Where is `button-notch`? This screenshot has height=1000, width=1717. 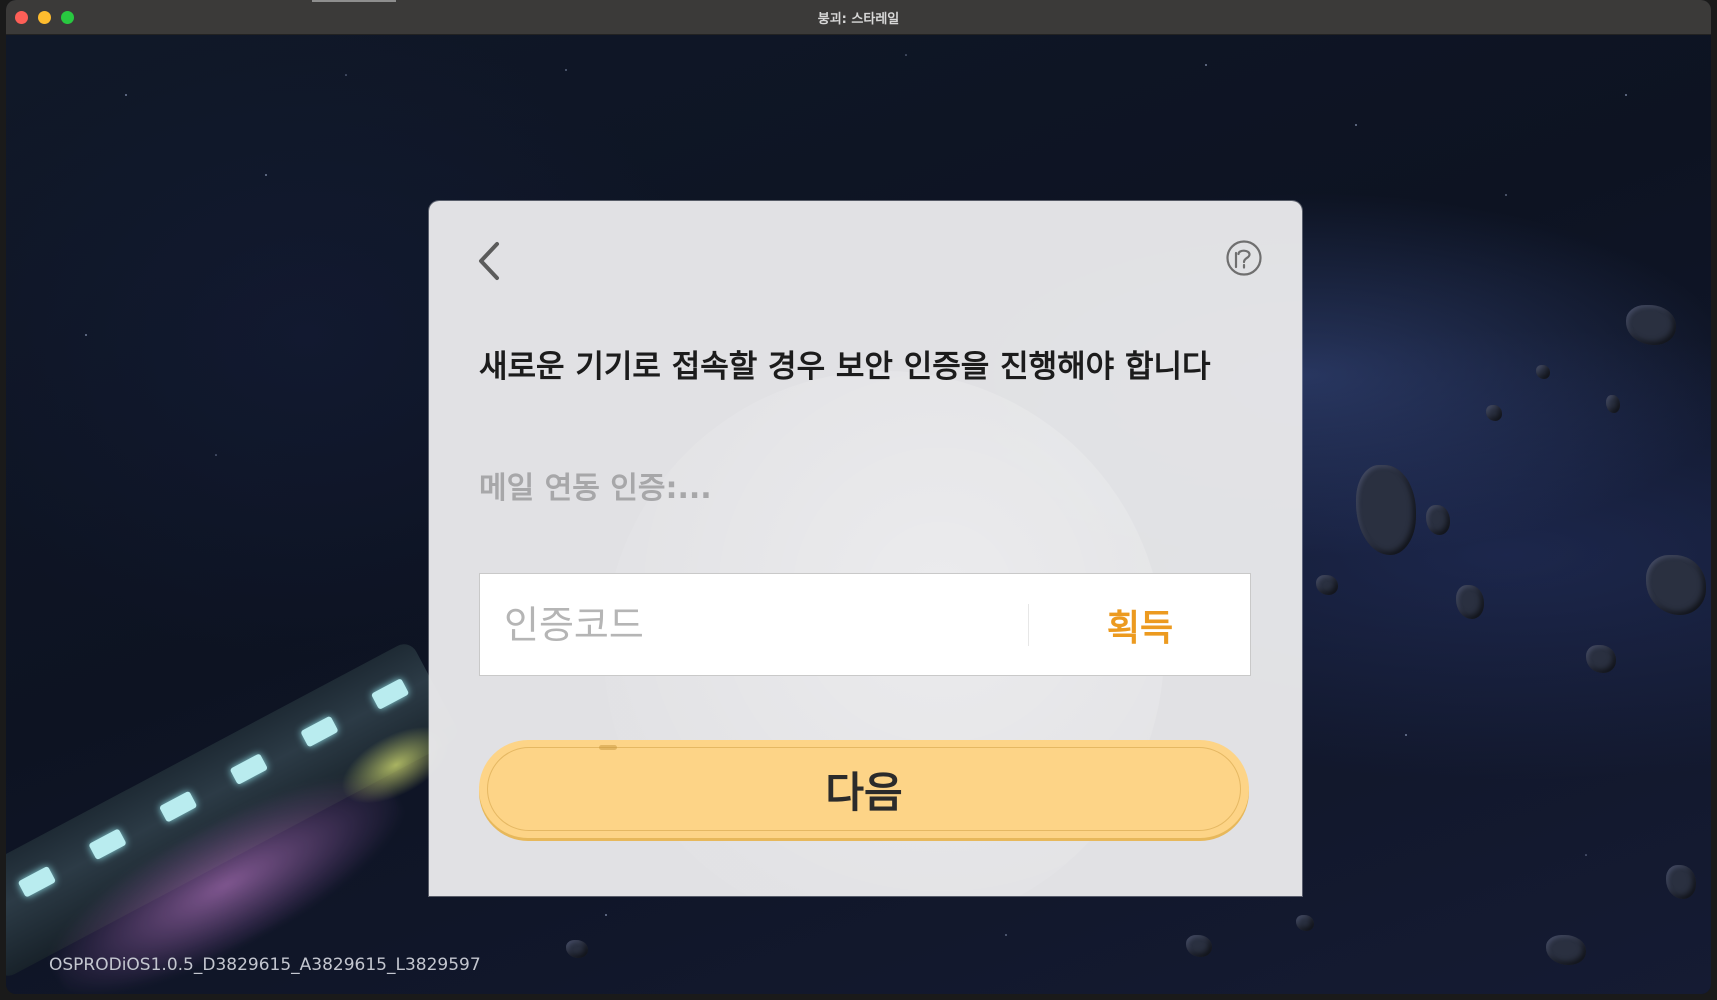 button-notch is located at coordinates (608, 747).